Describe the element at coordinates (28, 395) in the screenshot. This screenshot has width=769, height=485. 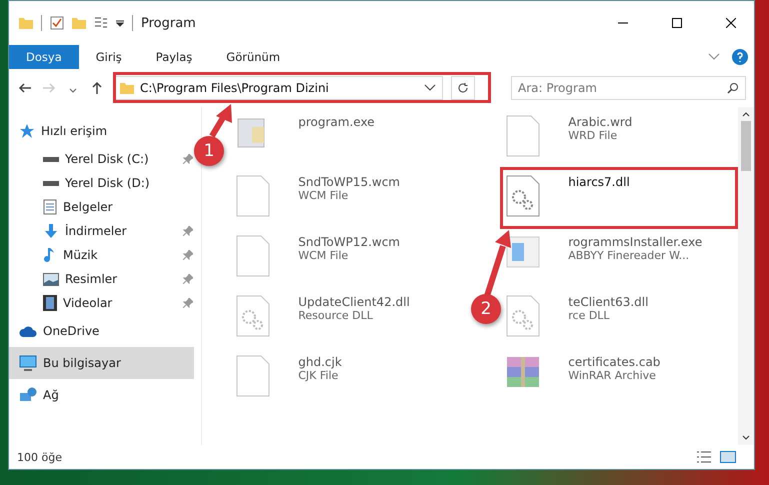
I see `network-icon` at that location.